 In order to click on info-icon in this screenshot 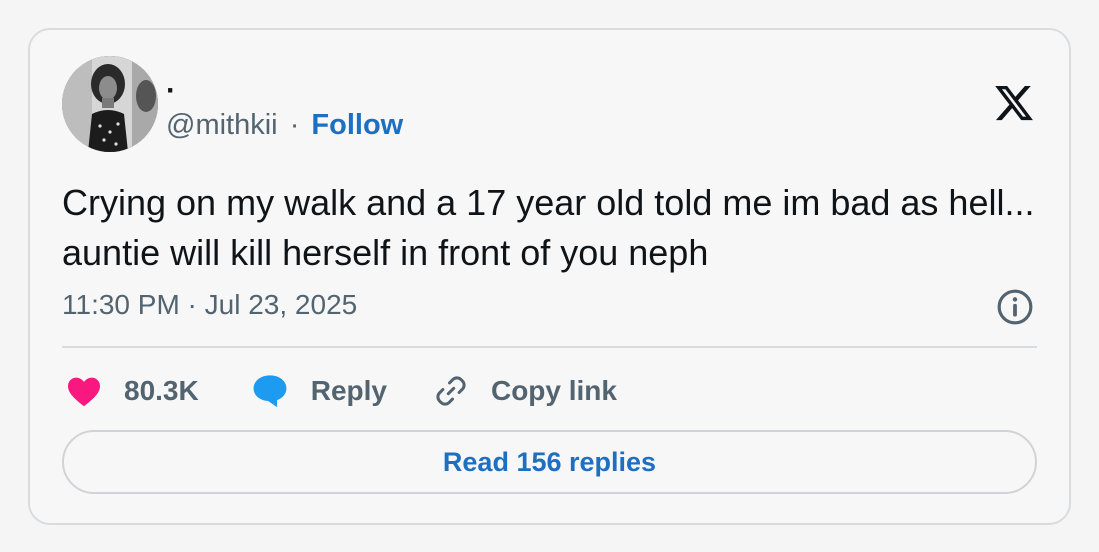, I will do `click(1015, 307)`.